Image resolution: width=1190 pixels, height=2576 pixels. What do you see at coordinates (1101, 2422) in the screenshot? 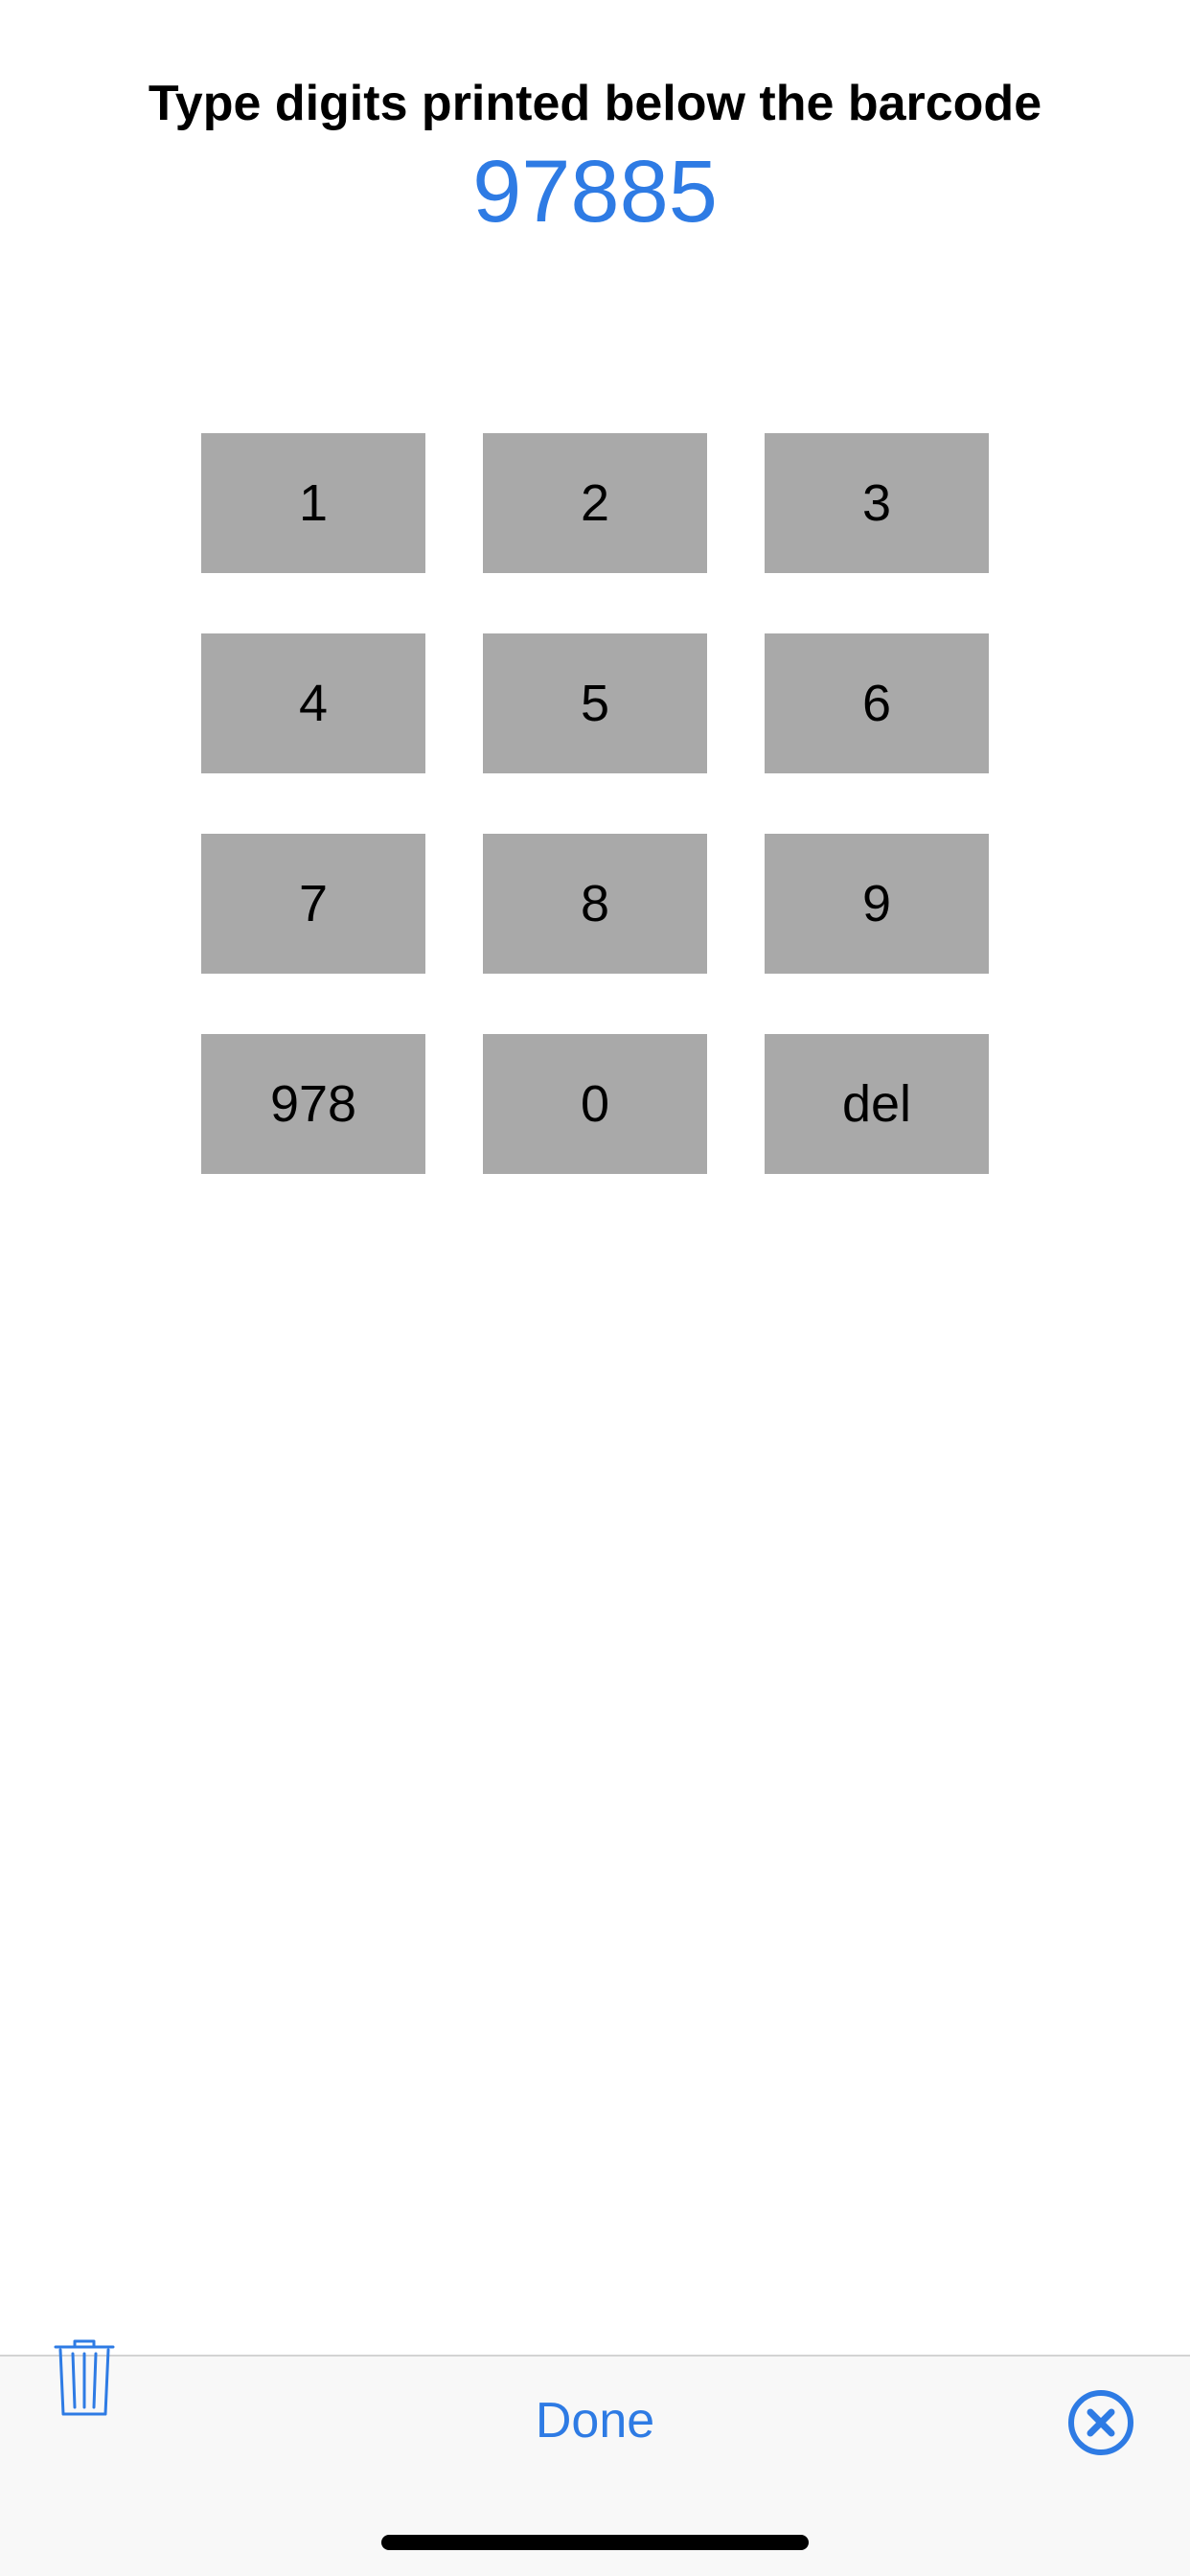
I see `close-circle-icon` at bounding box center [1101, 2422].